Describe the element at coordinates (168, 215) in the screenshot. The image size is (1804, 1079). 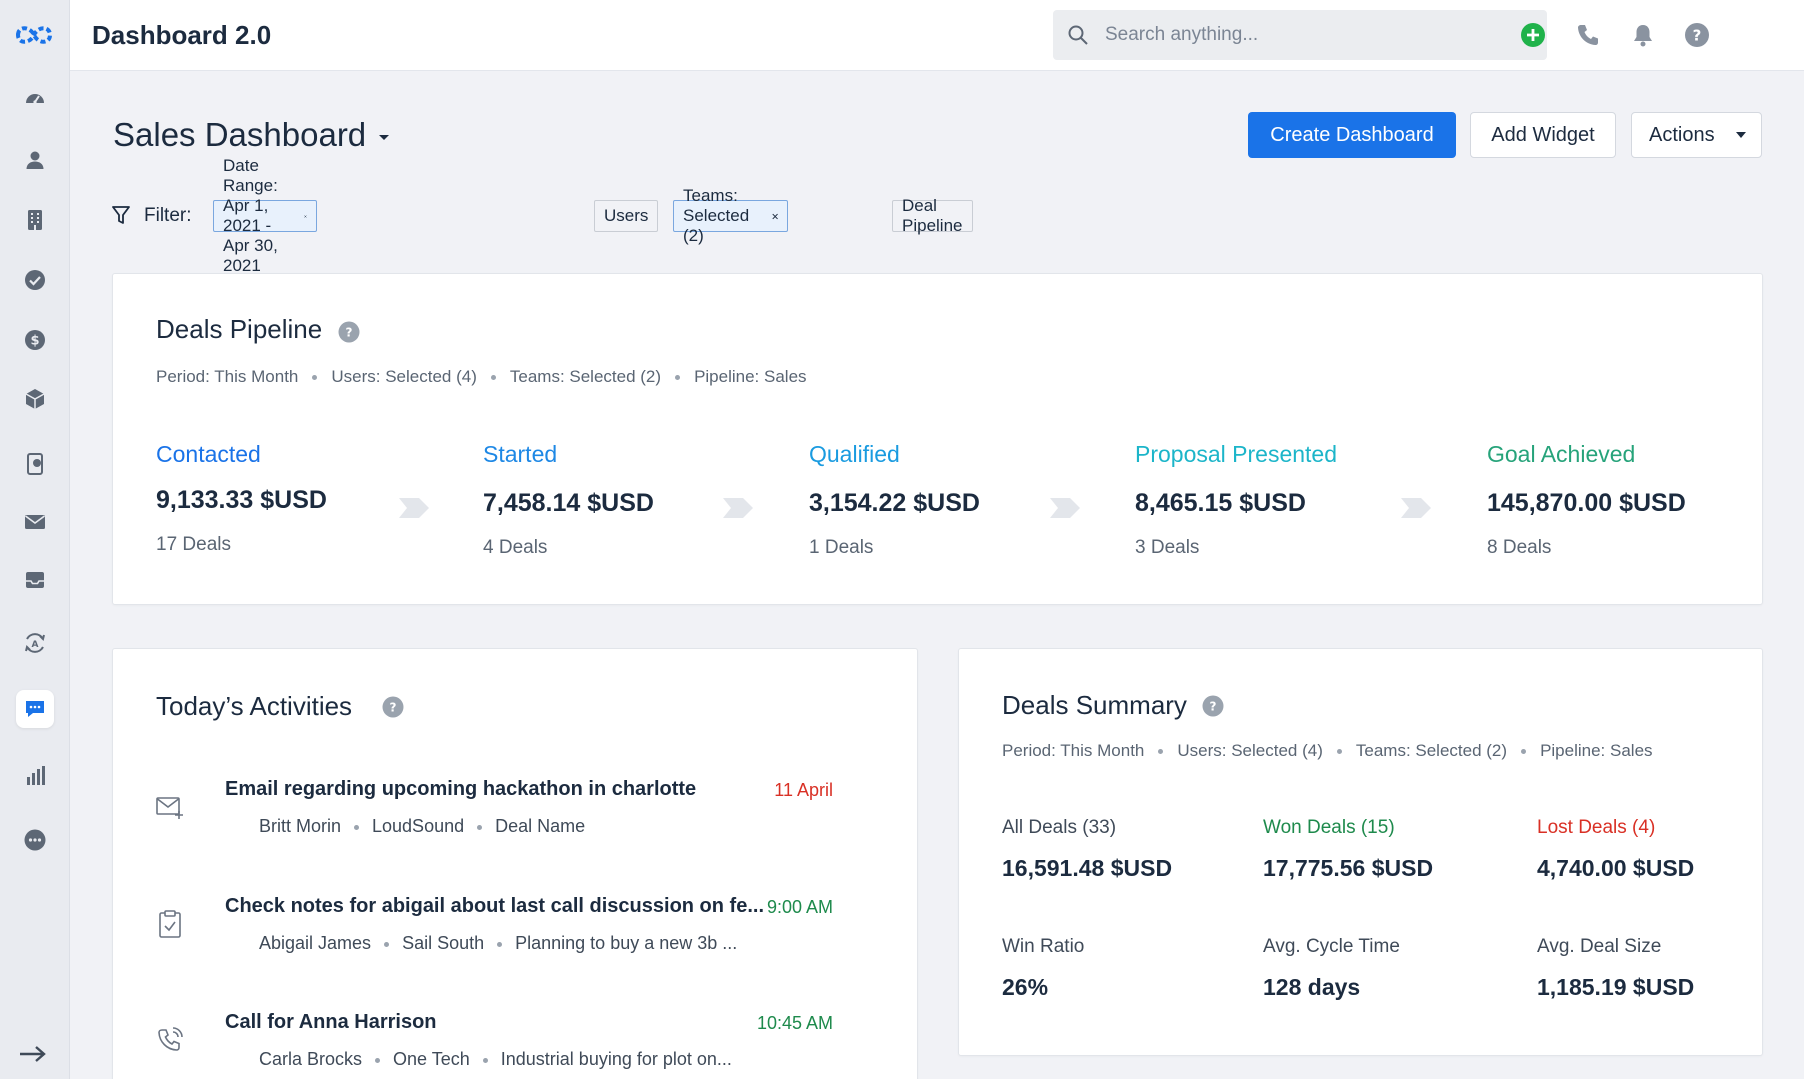
I see `filter-label: Filter:` at that location.